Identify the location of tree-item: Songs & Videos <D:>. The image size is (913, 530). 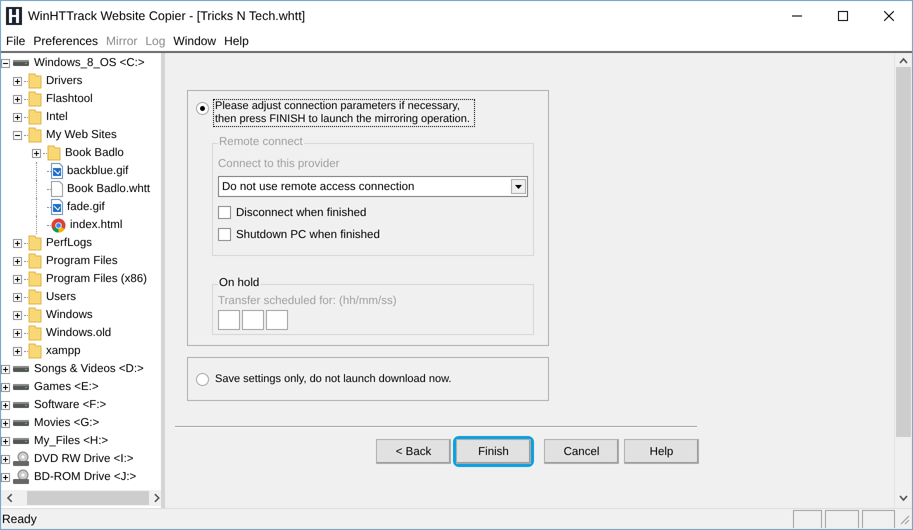
(89, 369).